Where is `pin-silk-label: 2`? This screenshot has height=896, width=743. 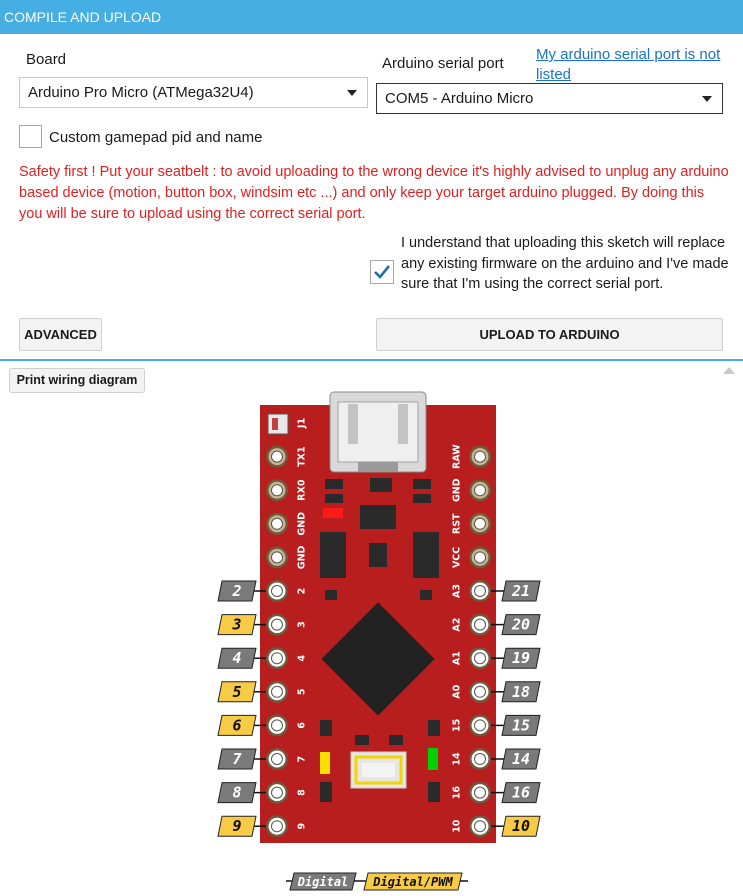 pin-silk-label: 2 is located at coordinates (302, 591).